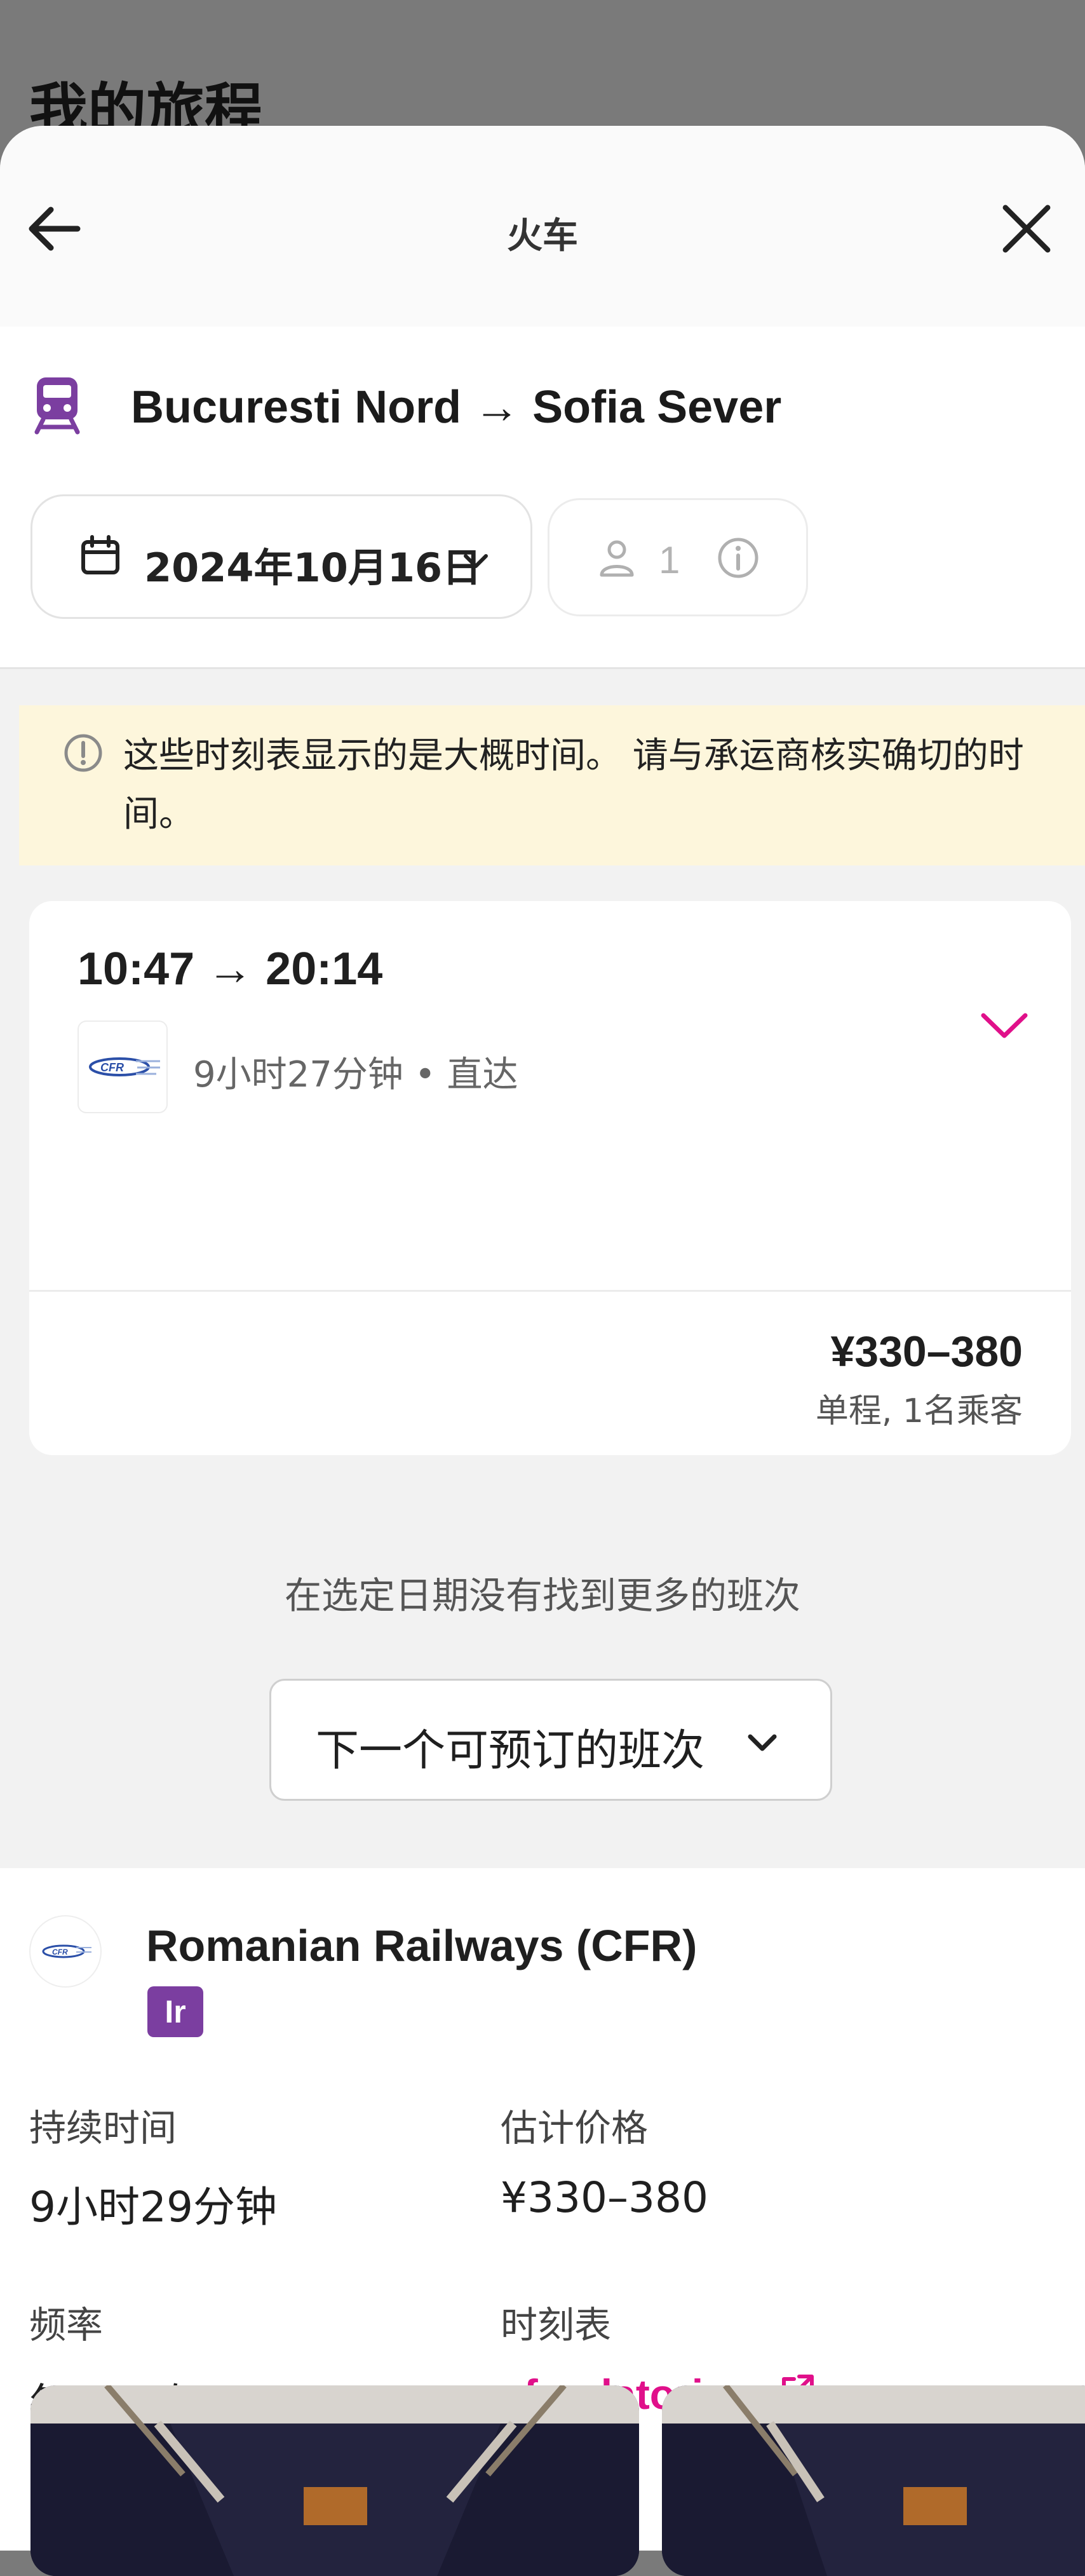 This screenshot has height=2576, width=1085. What do you see at coordinates (66, 2325) in the screenshot?
I see `frequency-label: 频率` at bounding box center [66, 2325].